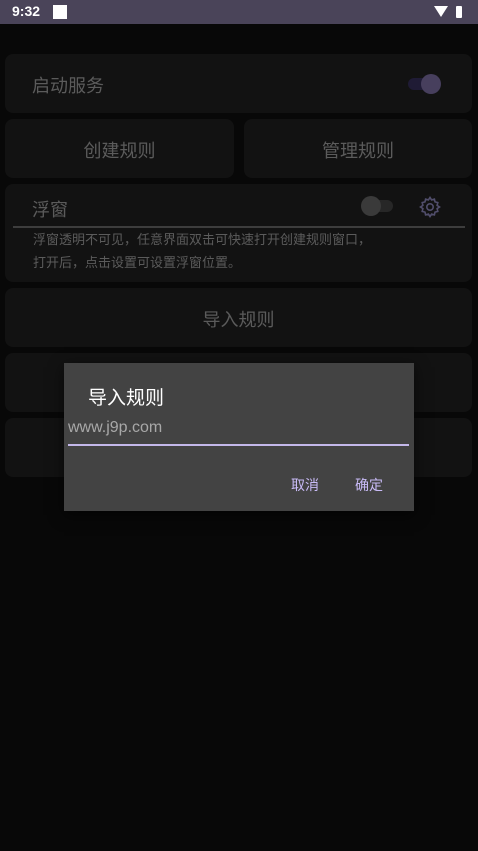  Describe the element at coordinates (60, 12) in the screenshot. I see `notification-icon` at that location.